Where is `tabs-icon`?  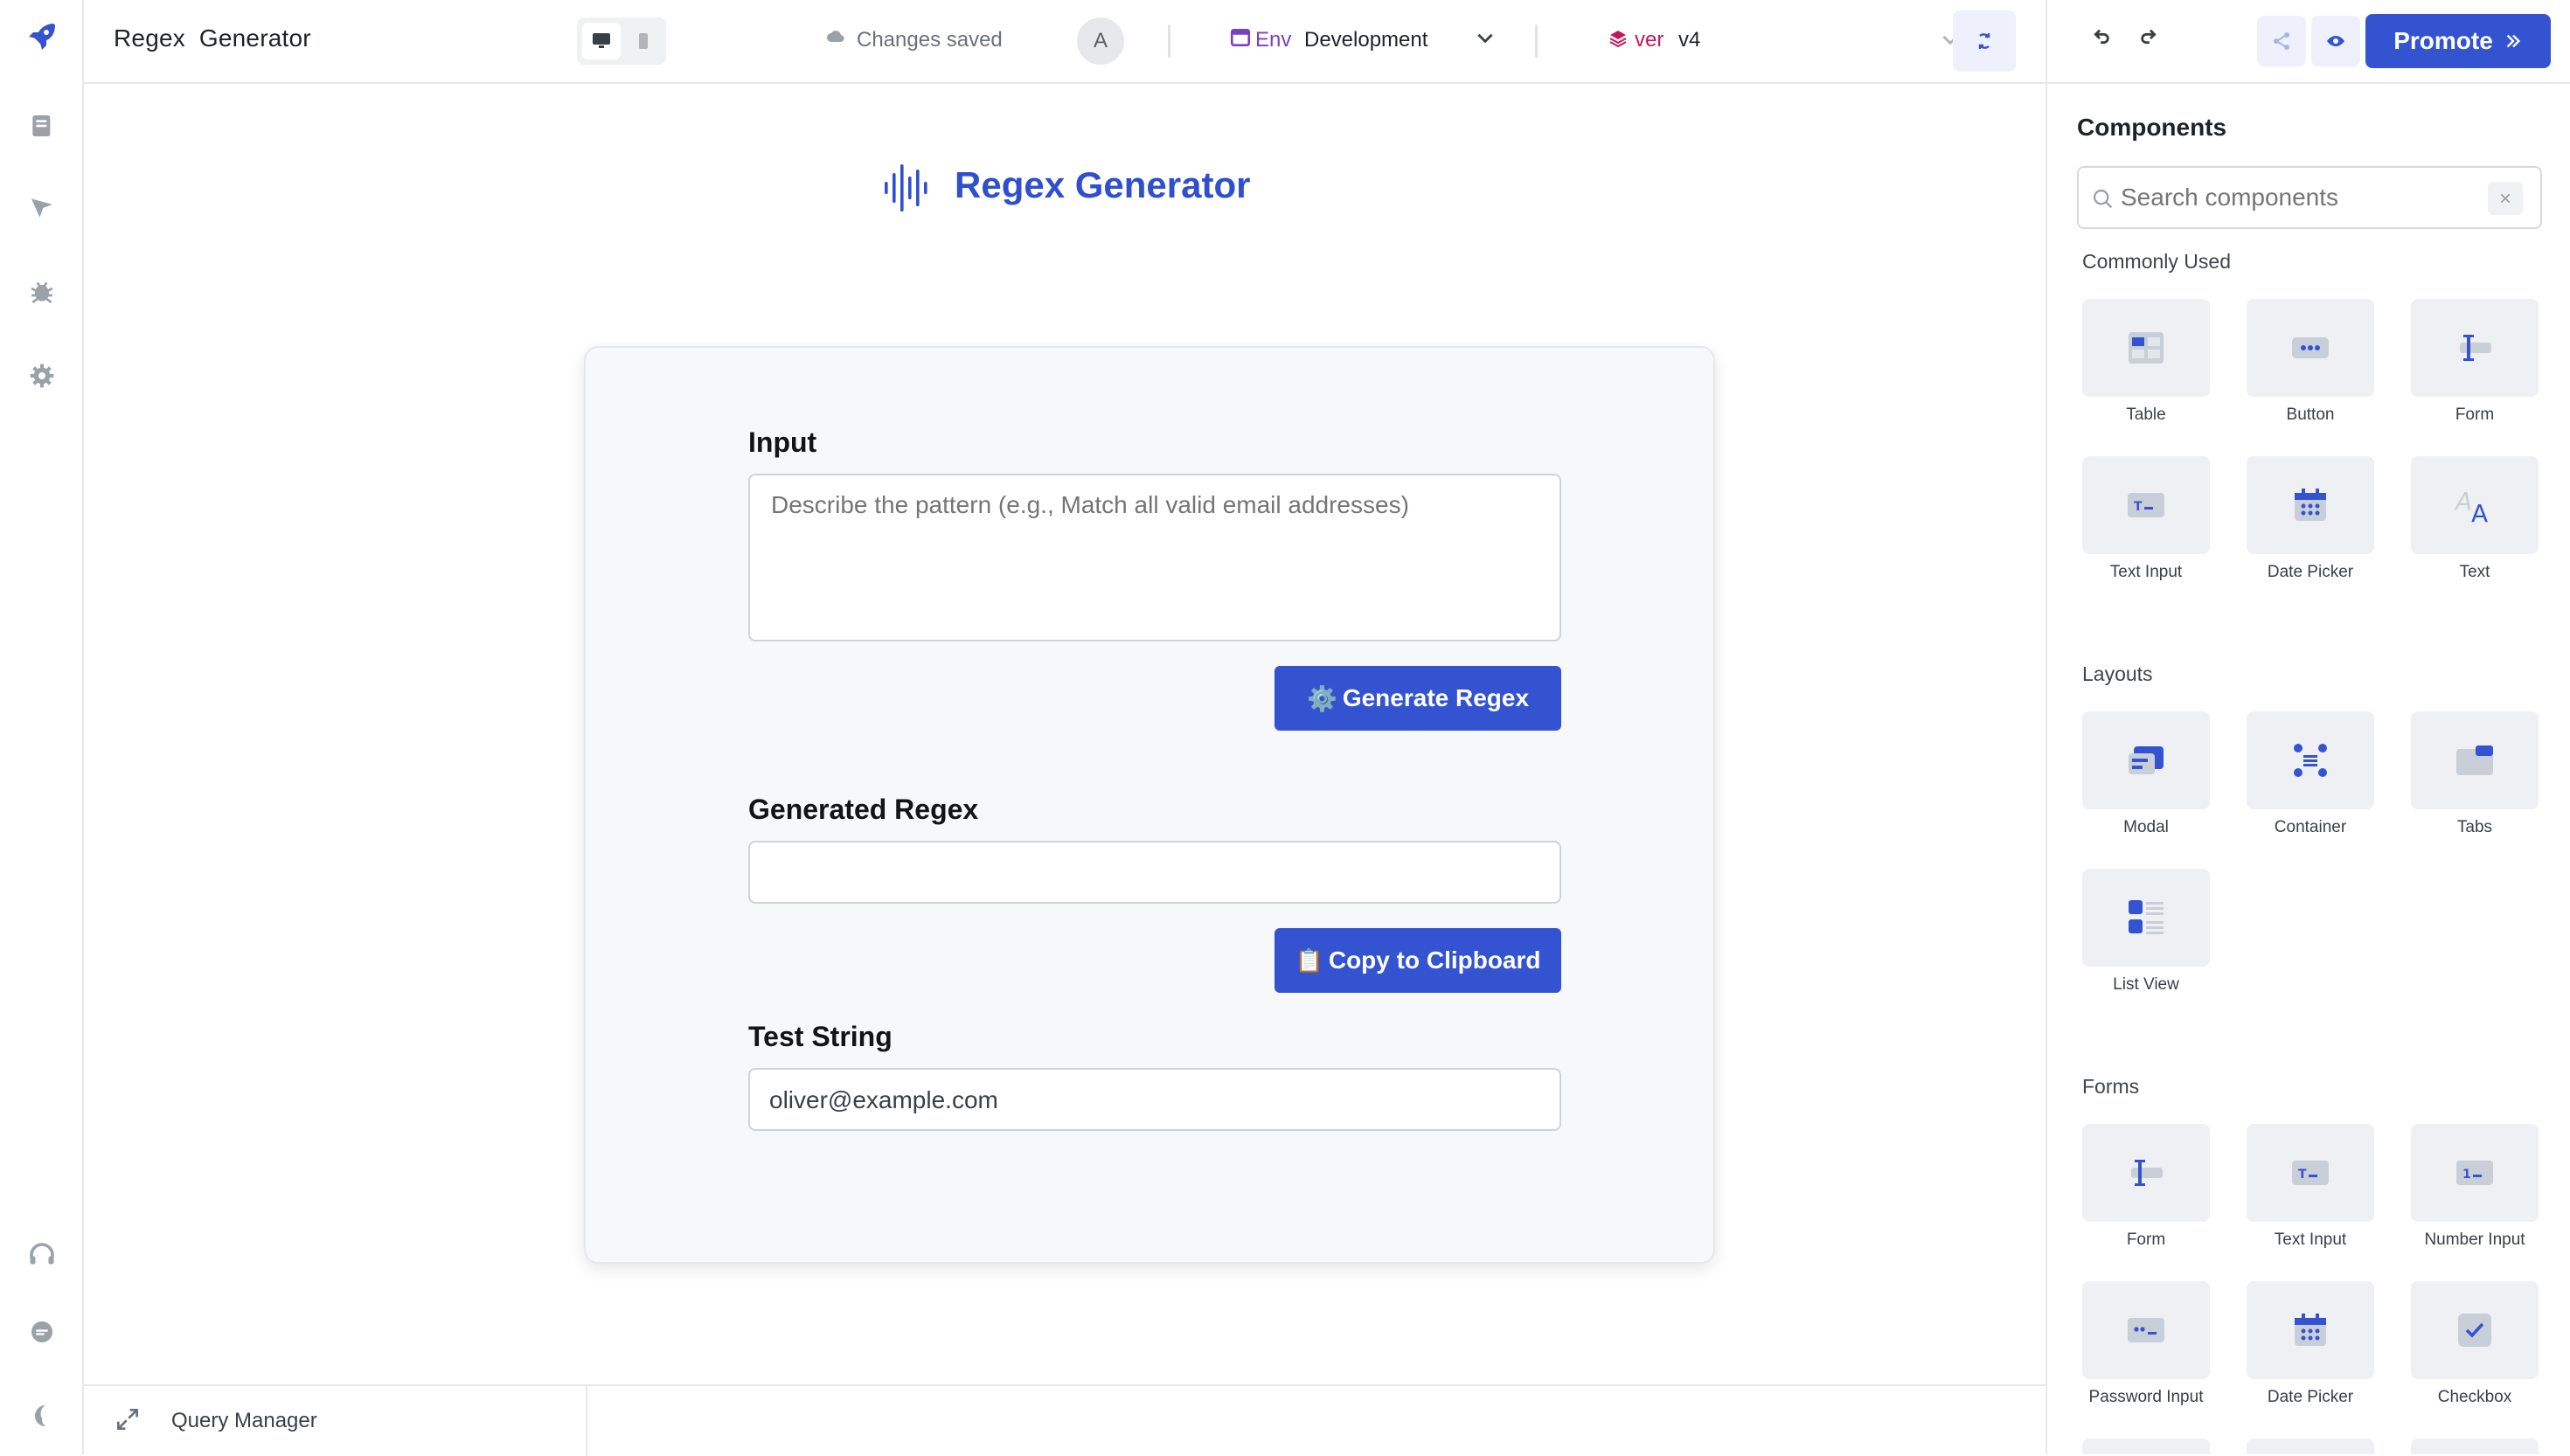 tabs-icon is located at coordinates (2474, 760).